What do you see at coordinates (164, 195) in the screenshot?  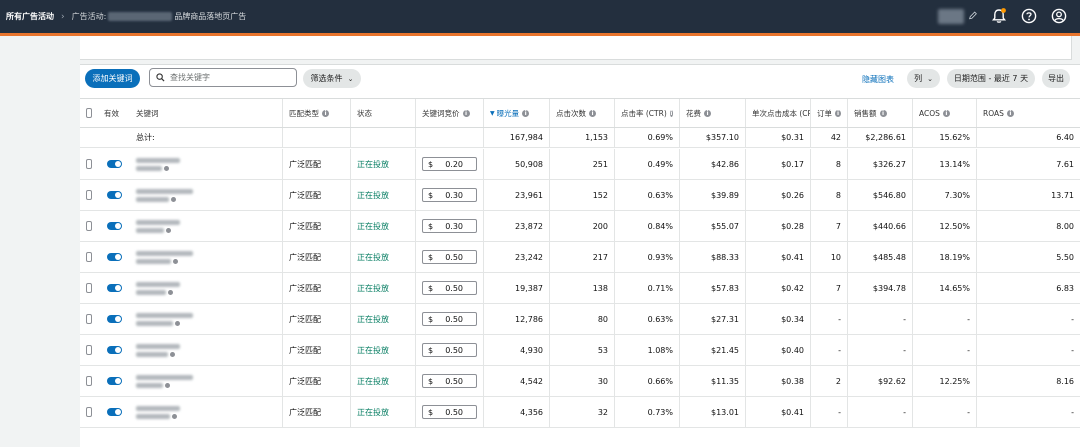 I see `redacted-keyword` at bounding box center [164, 195].